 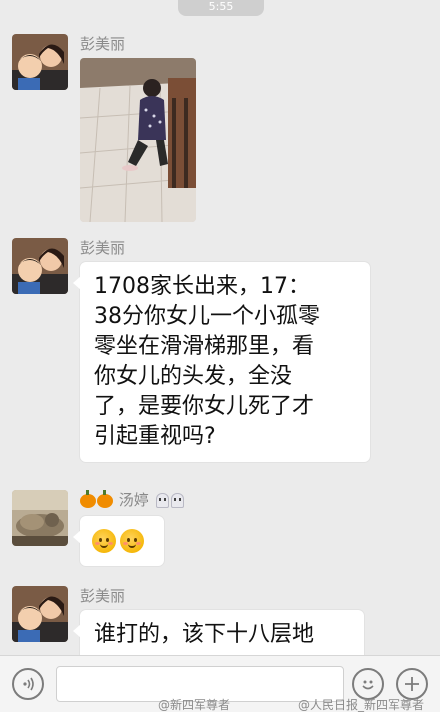 I want to click on message-line: 了，是要你女儿死了才, so click(x=204, y=406).